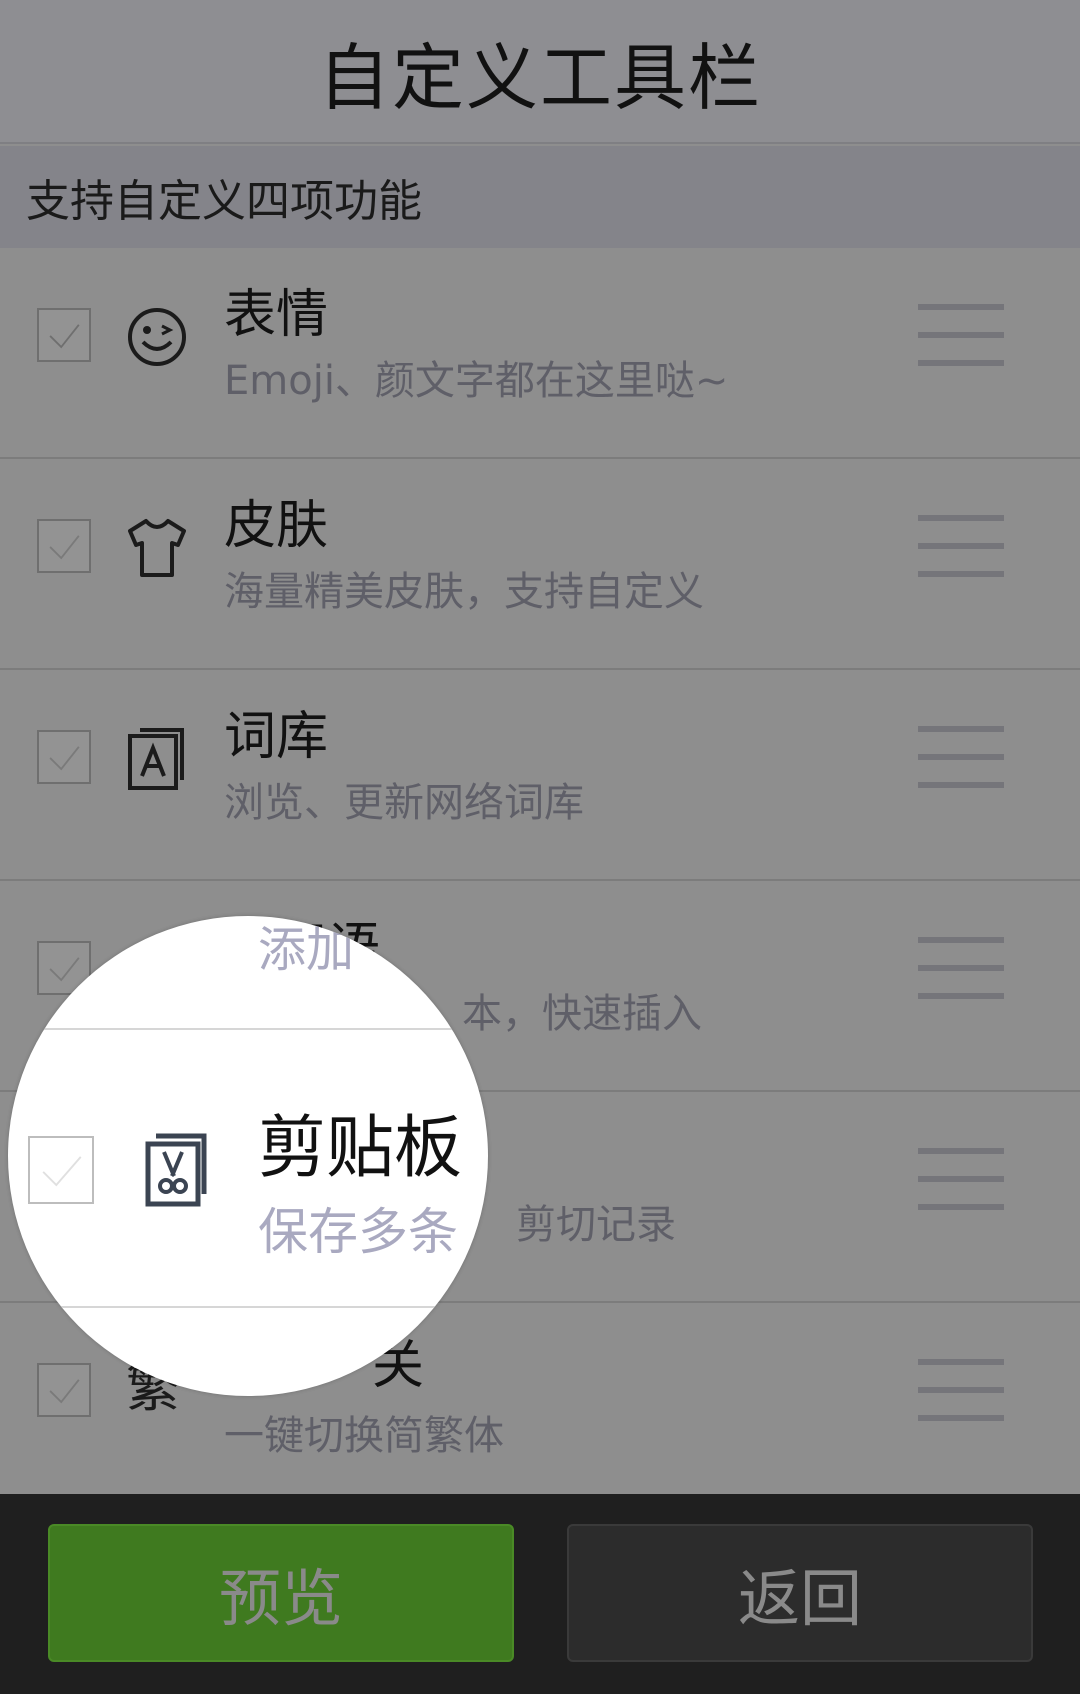 This screenshot has height=1694, width=1080. I want to click on section-hint: 支持自定义四项功能, so click(540, 197).